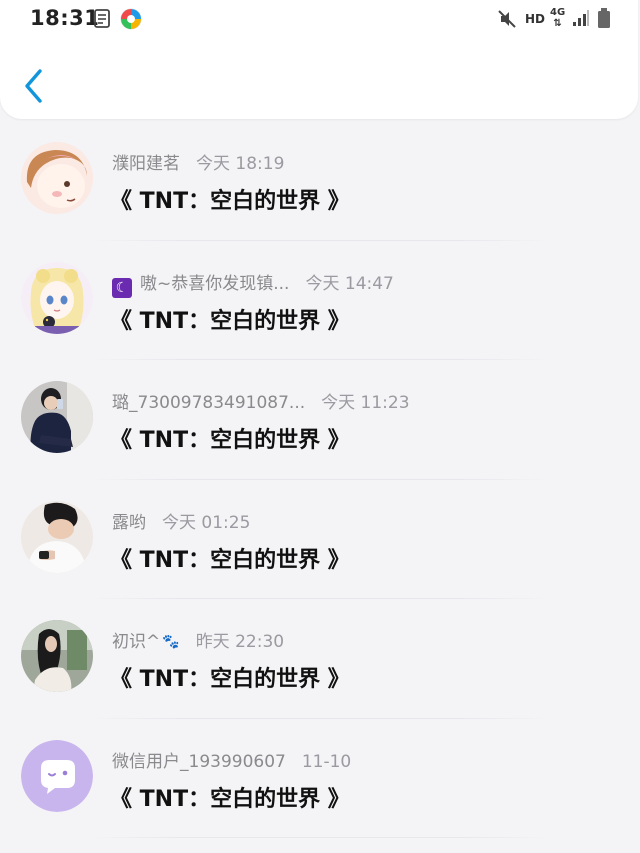 The image size is (640, 853). I want to click on mute-icon, so click(507, 21).